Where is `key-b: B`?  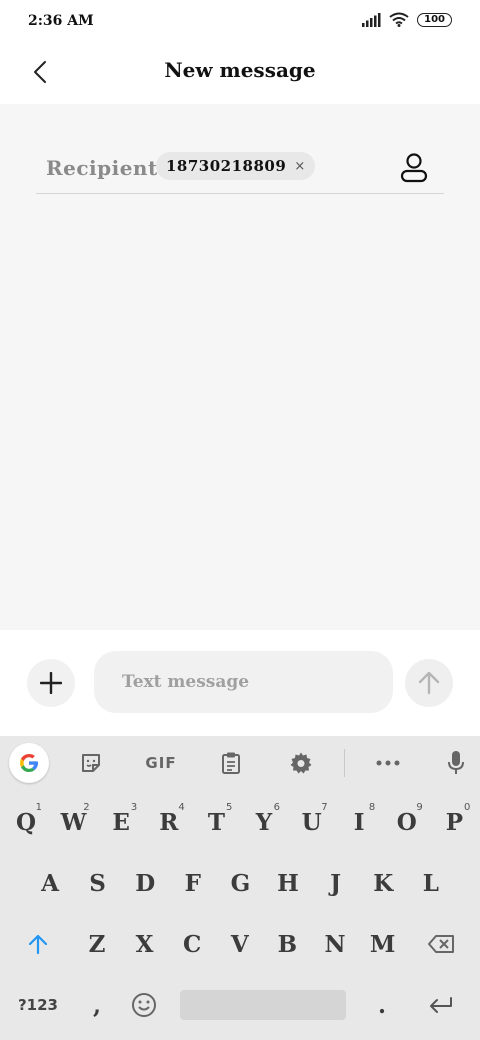 key-b: B is located at coordinates (287, 944).